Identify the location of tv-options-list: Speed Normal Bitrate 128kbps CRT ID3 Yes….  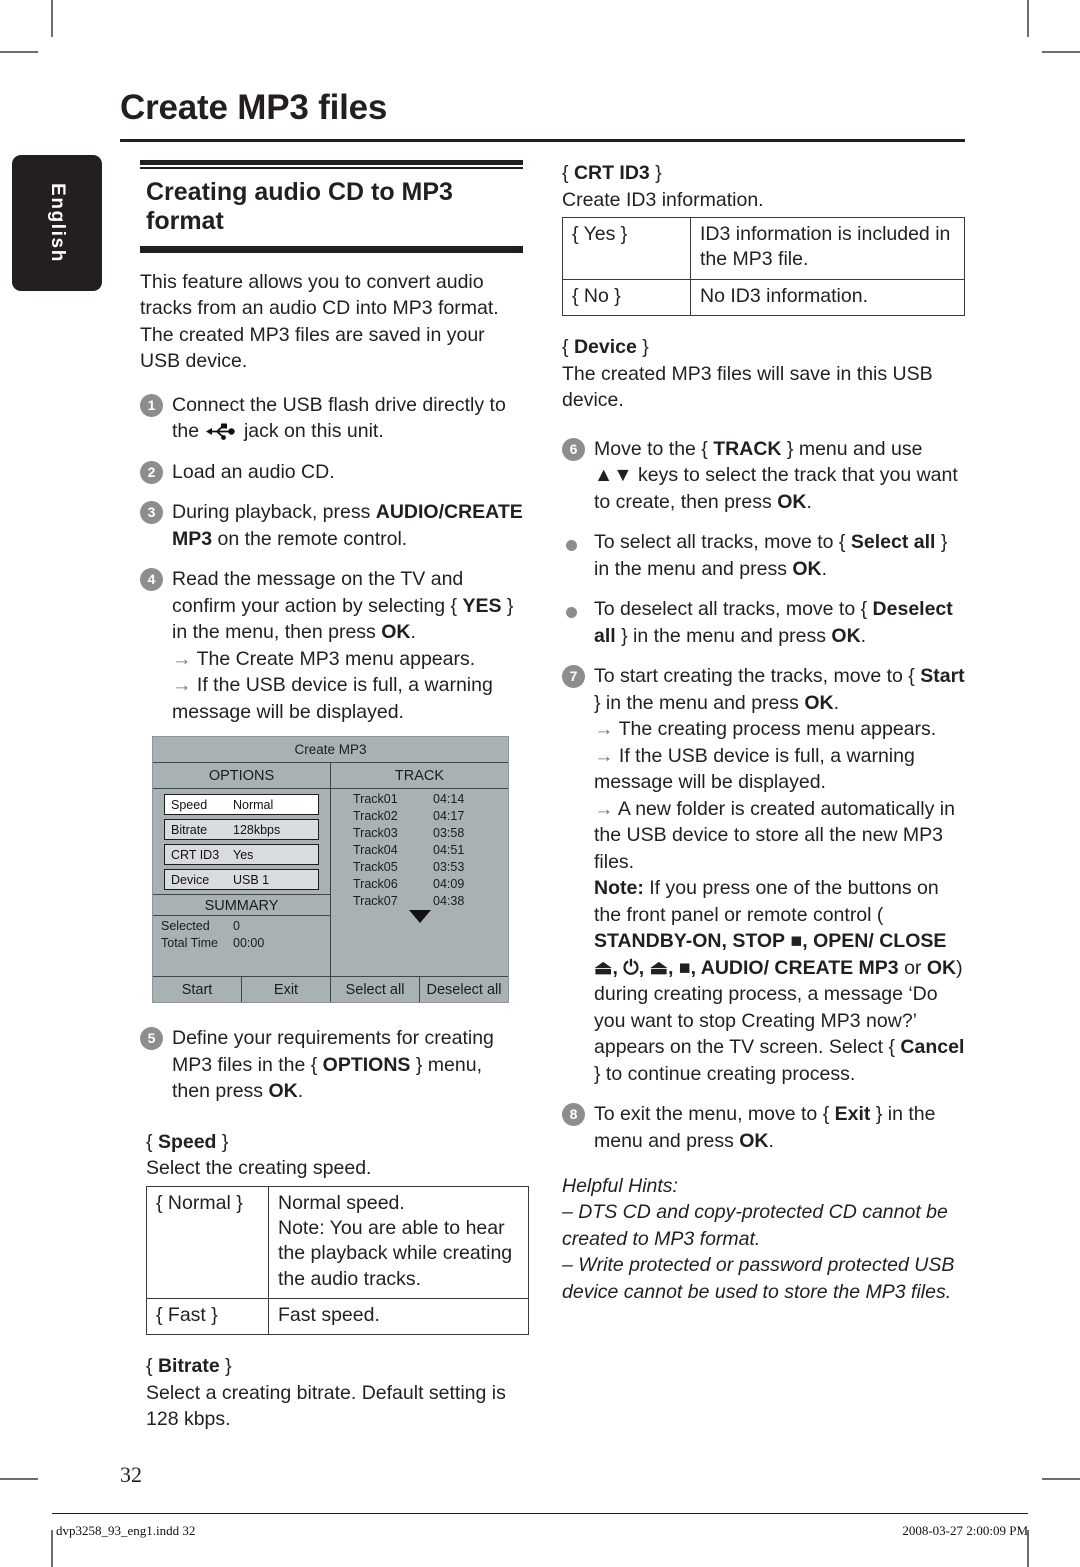
(241, 839).